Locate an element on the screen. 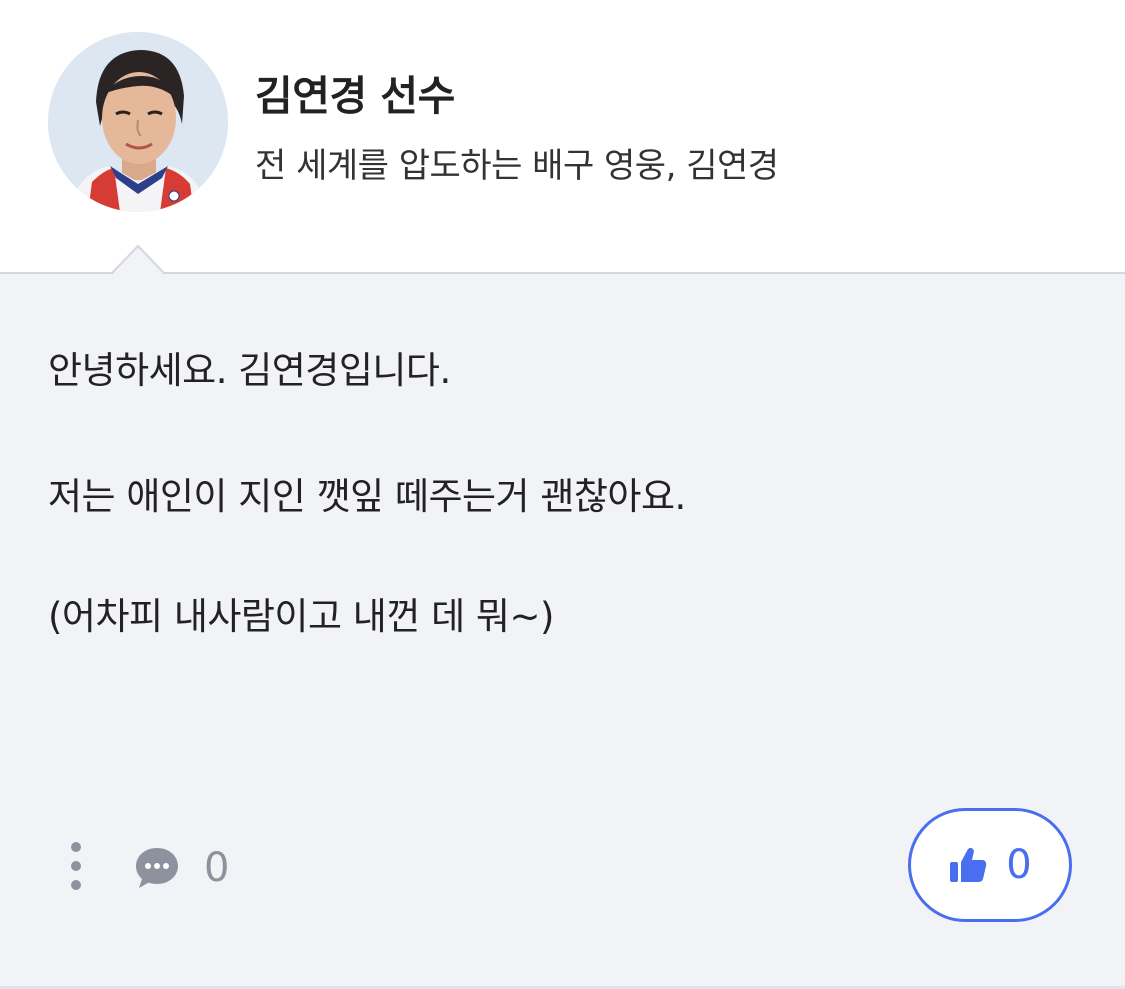  avatar is located at coordinates (138, 122).